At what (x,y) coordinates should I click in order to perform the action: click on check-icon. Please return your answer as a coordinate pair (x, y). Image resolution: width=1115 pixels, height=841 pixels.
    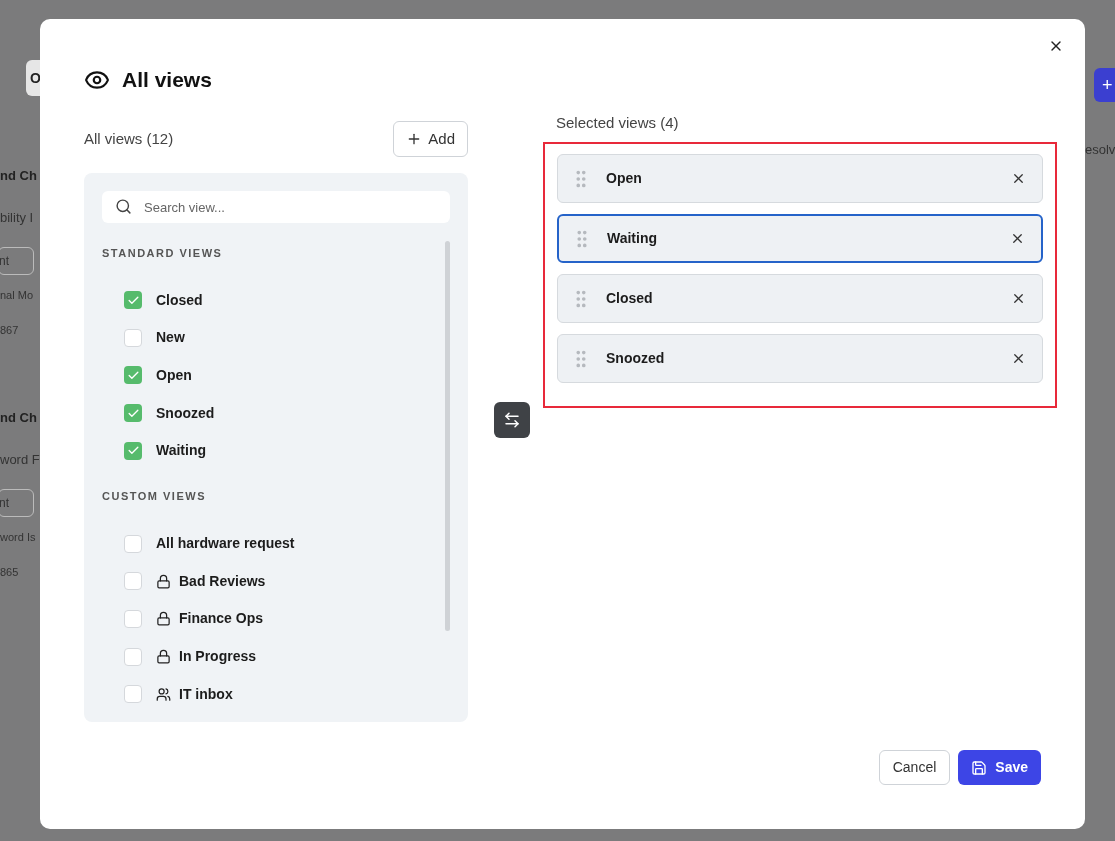
    Looking at the image, I should click on (133, 375).